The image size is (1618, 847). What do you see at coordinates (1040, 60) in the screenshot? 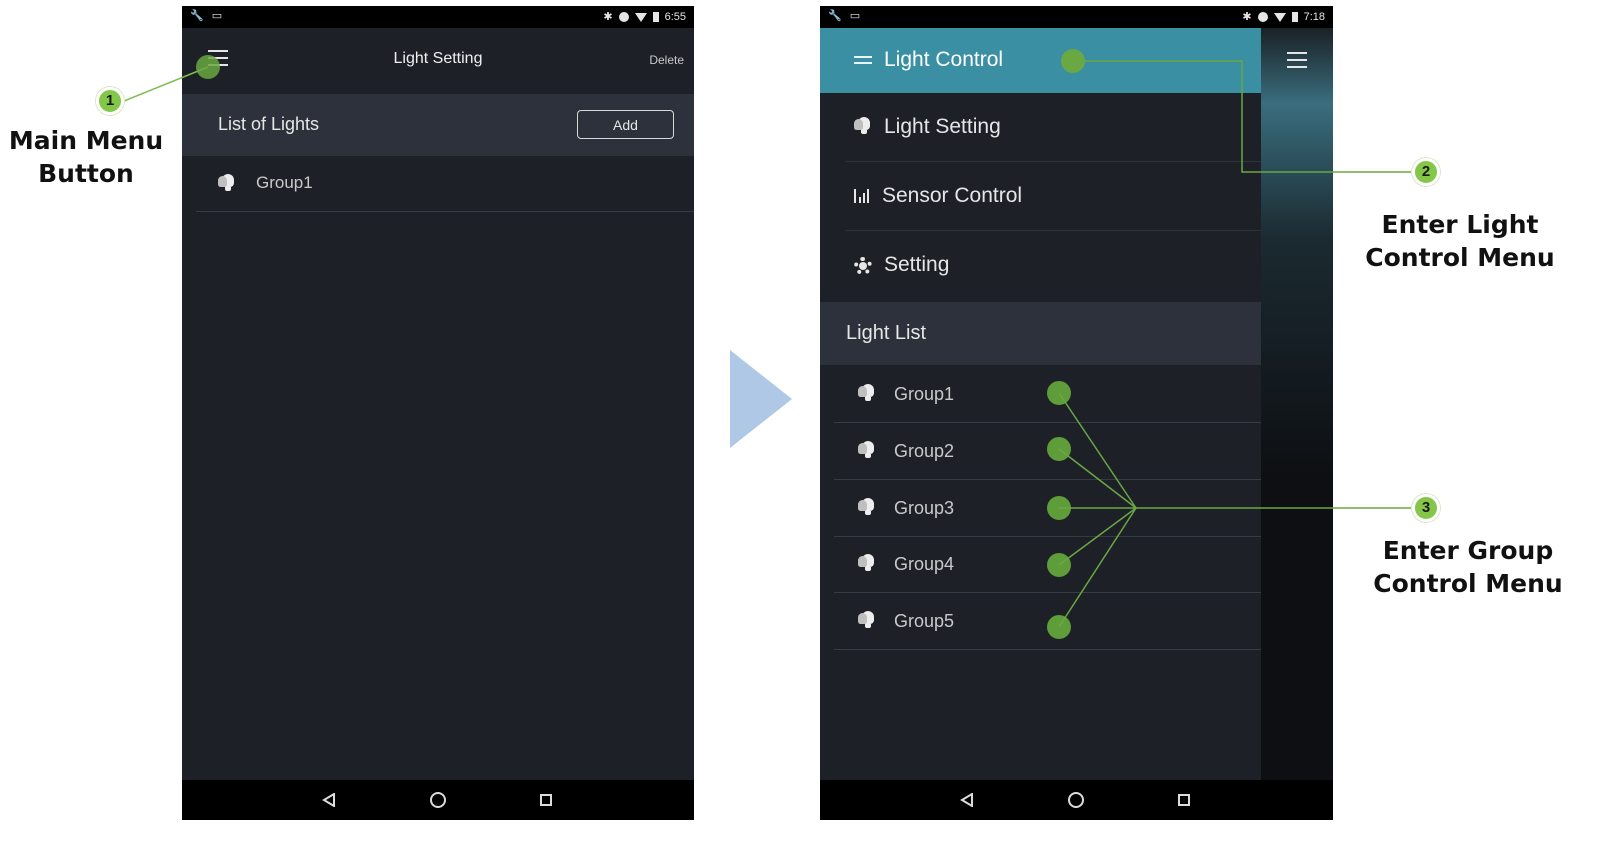
I see `menu-item-light-control: Light Control` at bounding box center [1040, 60].